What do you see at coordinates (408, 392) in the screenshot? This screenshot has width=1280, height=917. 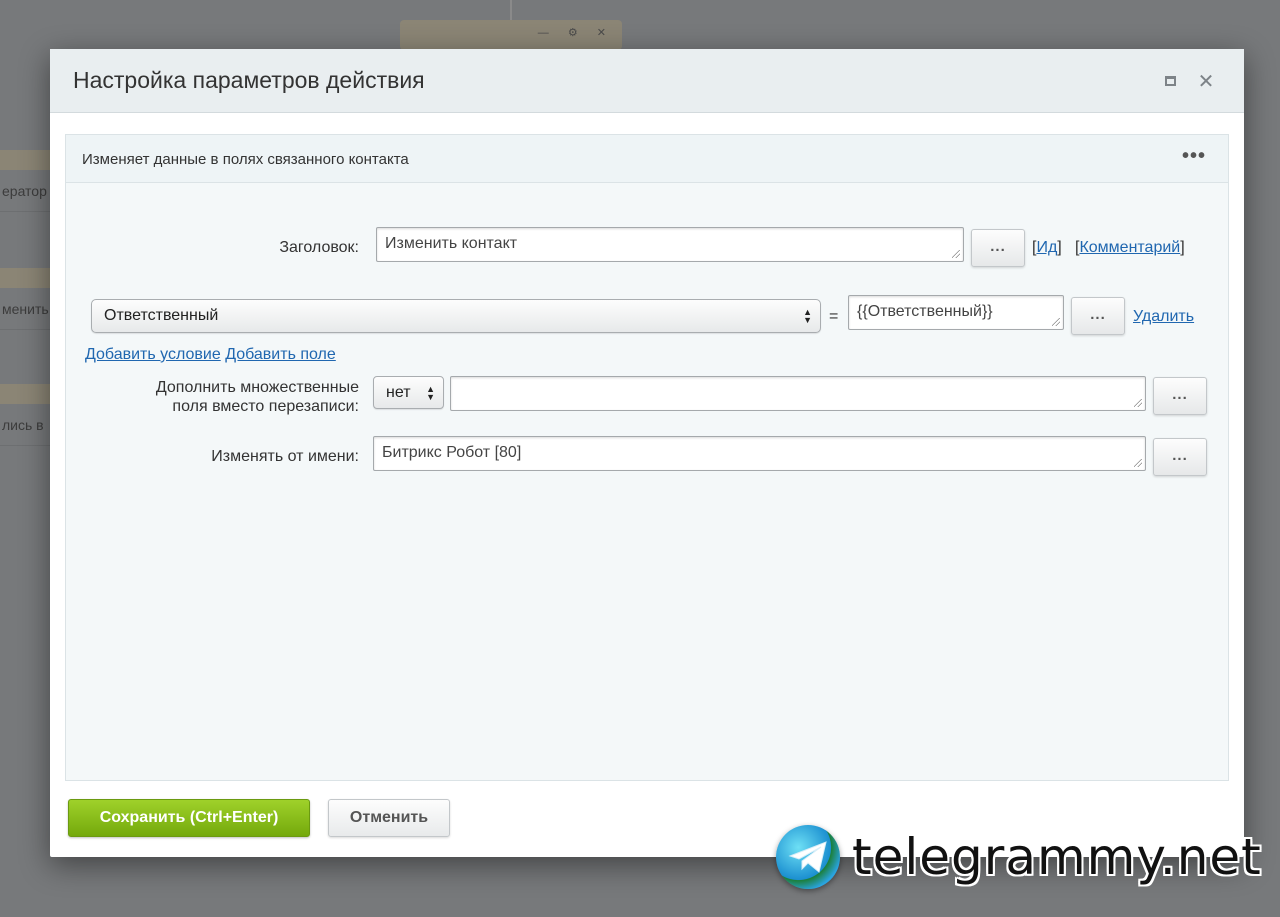 I see `append-multiple-select: нет ▲ ▼` at bounding box center [408, 392].